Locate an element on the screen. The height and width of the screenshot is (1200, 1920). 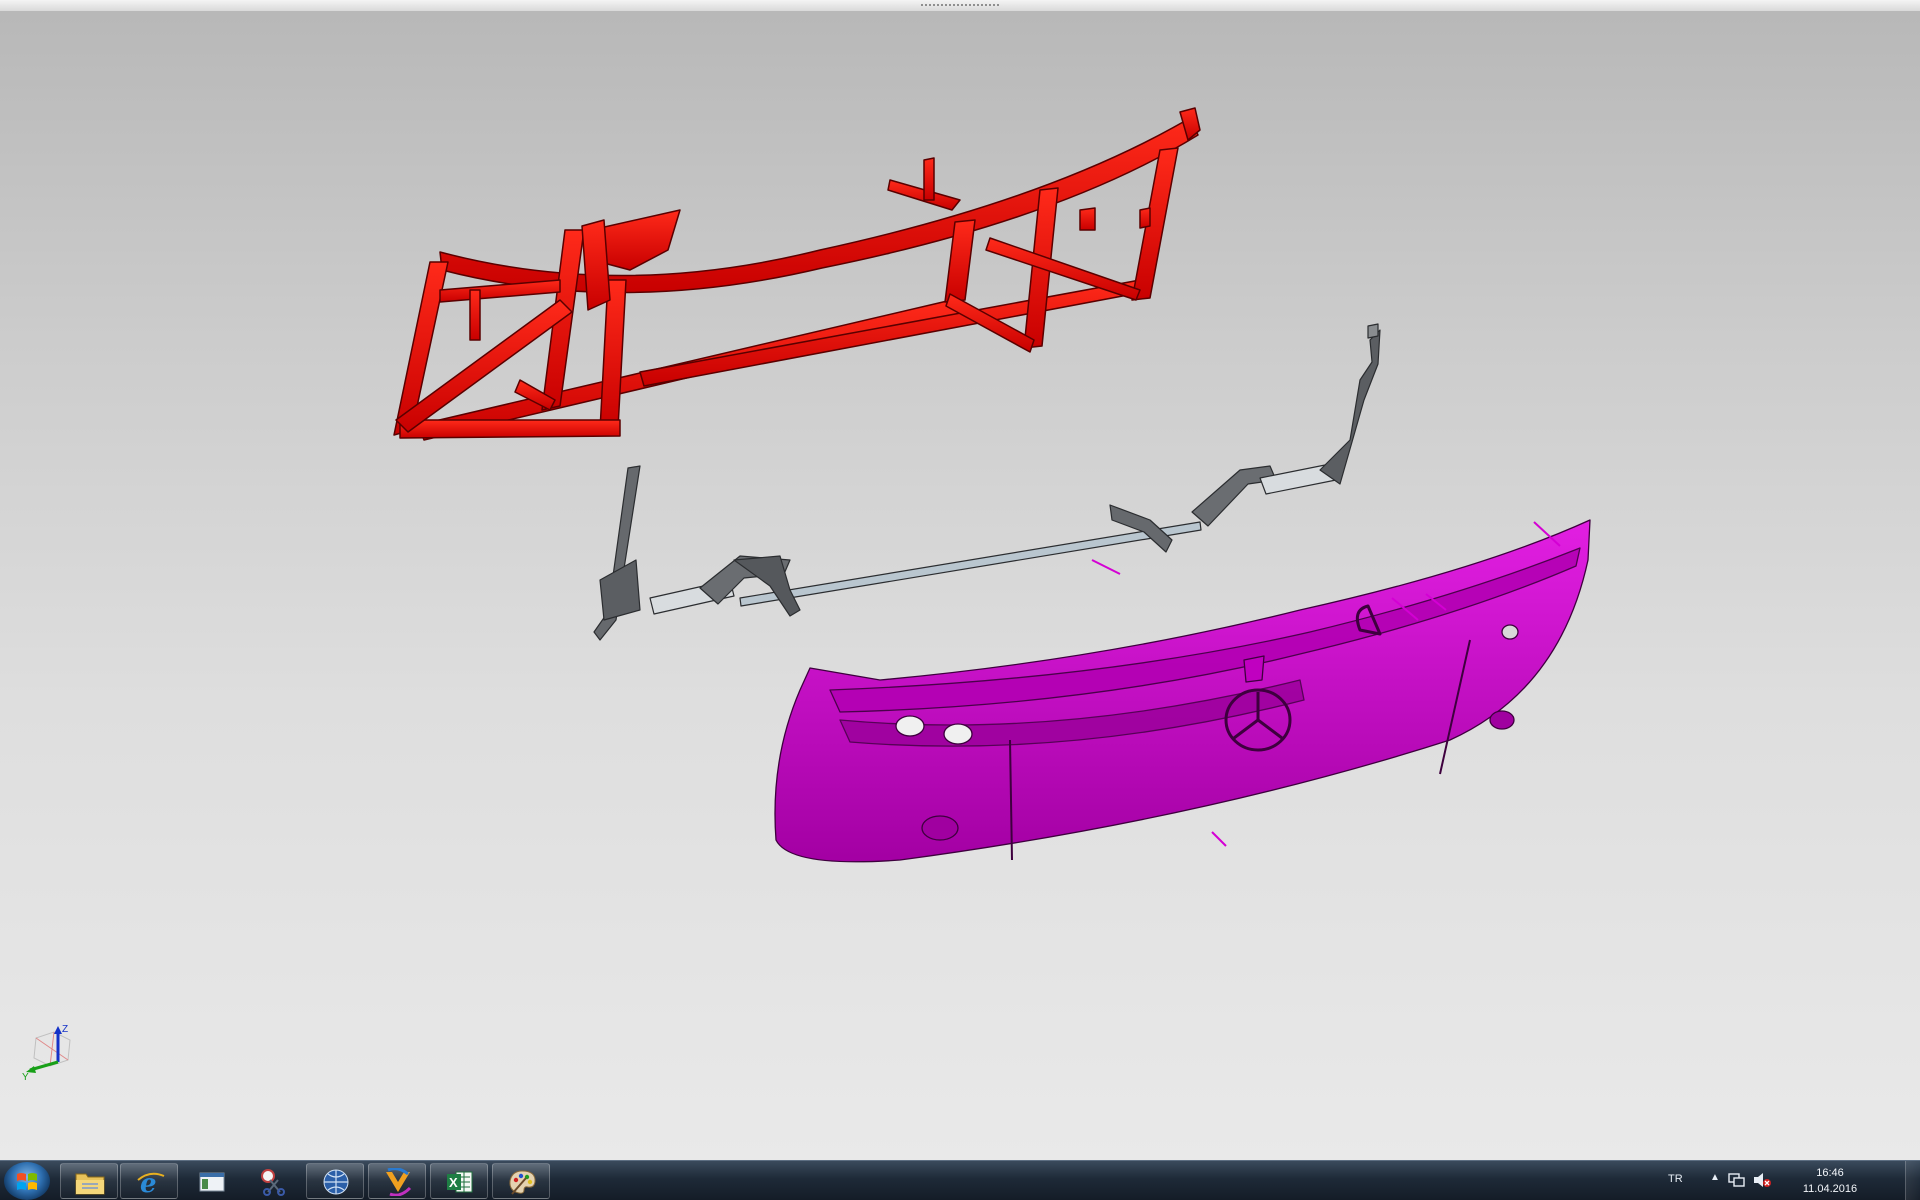
language-indicator: TR is located at coordinates (1675, 1179).